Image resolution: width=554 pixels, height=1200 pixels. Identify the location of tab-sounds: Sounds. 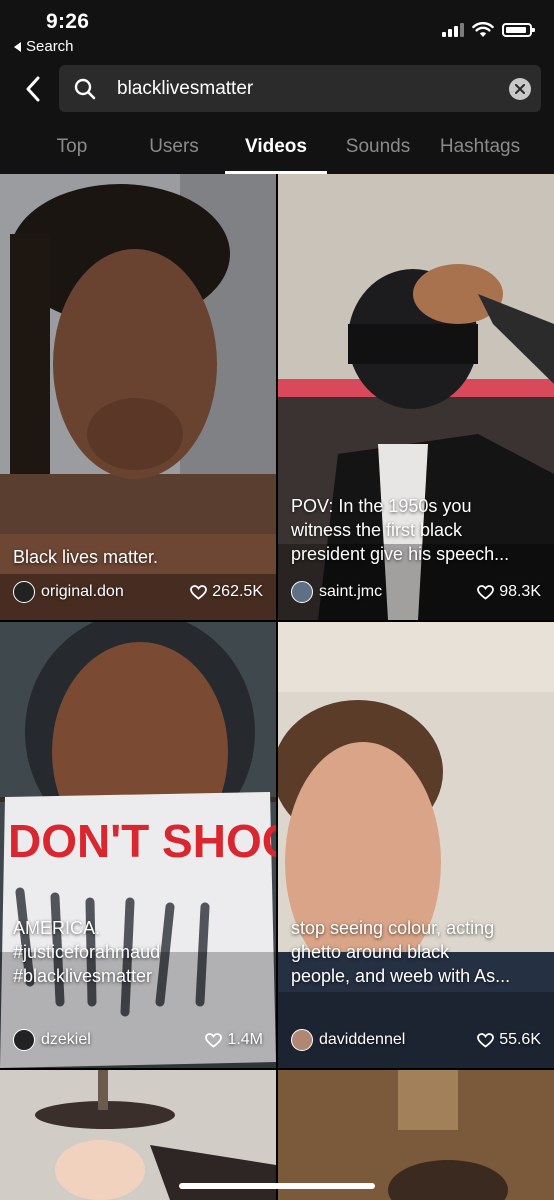
(378, 152).